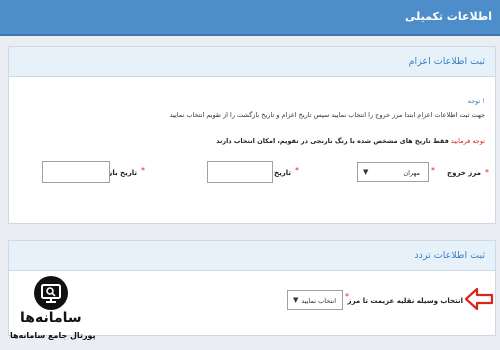  What do you see at coordinates (250, 18) in the screenshot?
I see `page-header: اطلاعات تکمیلی` at bounding box center [250, 18].